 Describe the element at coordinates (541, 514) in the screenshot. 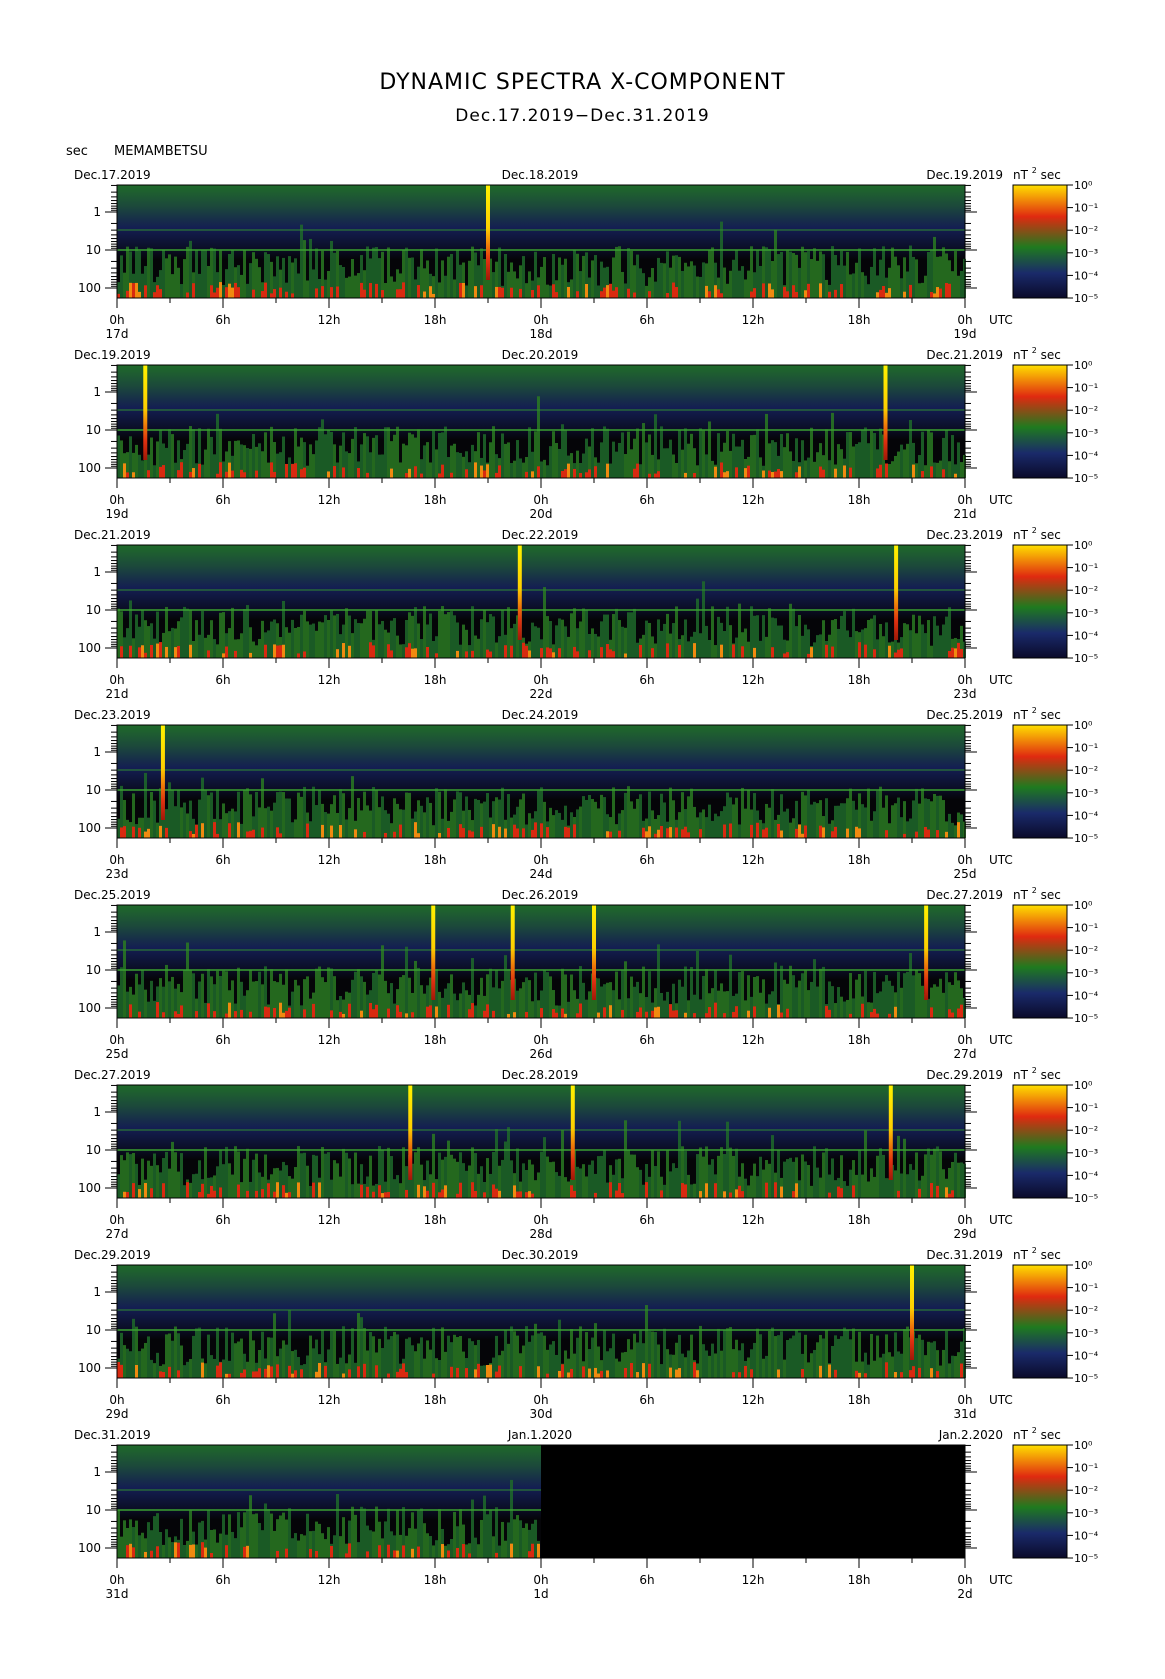

I see `day-label: 20d` at that location.